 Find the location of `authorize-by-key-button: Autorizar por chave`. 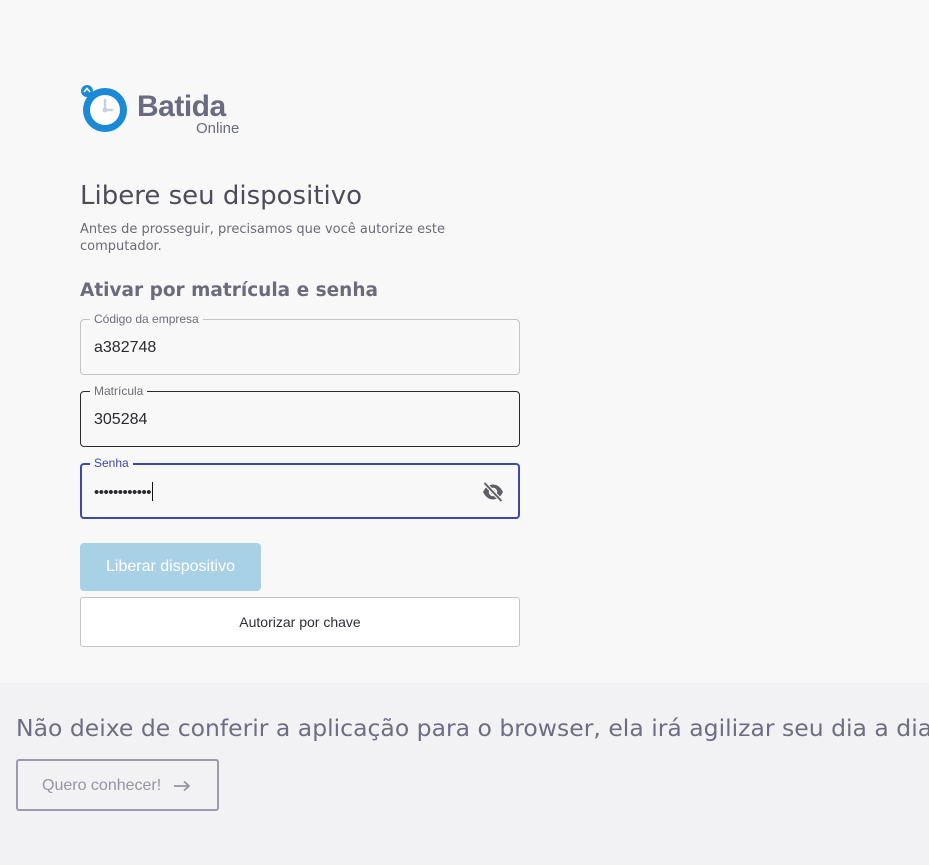

authorize-by-key-button: Autorizar por chave is located at coordinates (300, 622).